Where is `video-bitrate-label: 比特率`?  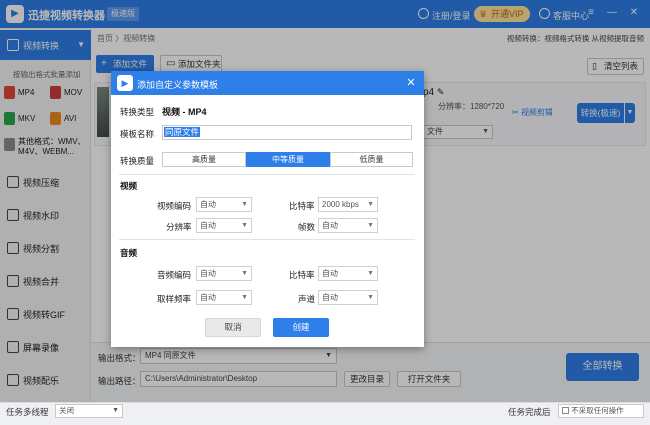 video-bitrate-label: 比特率 is located at coordinates (302, 206).